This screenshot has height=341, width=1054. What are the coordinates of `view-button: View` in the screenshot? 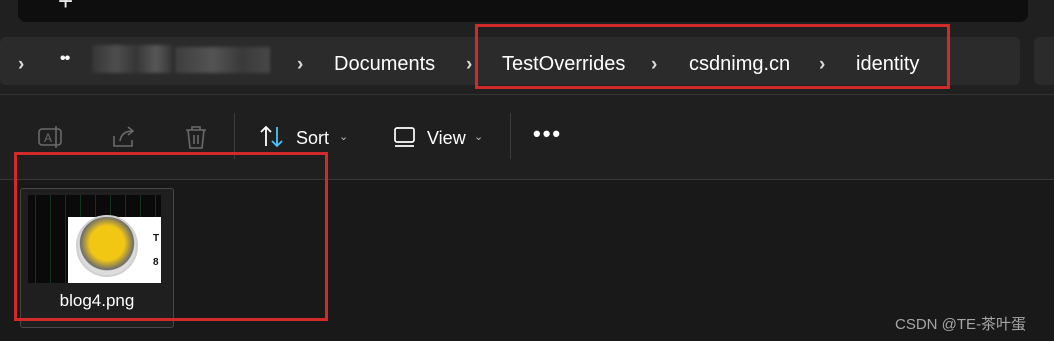 It's located at (446, 138).